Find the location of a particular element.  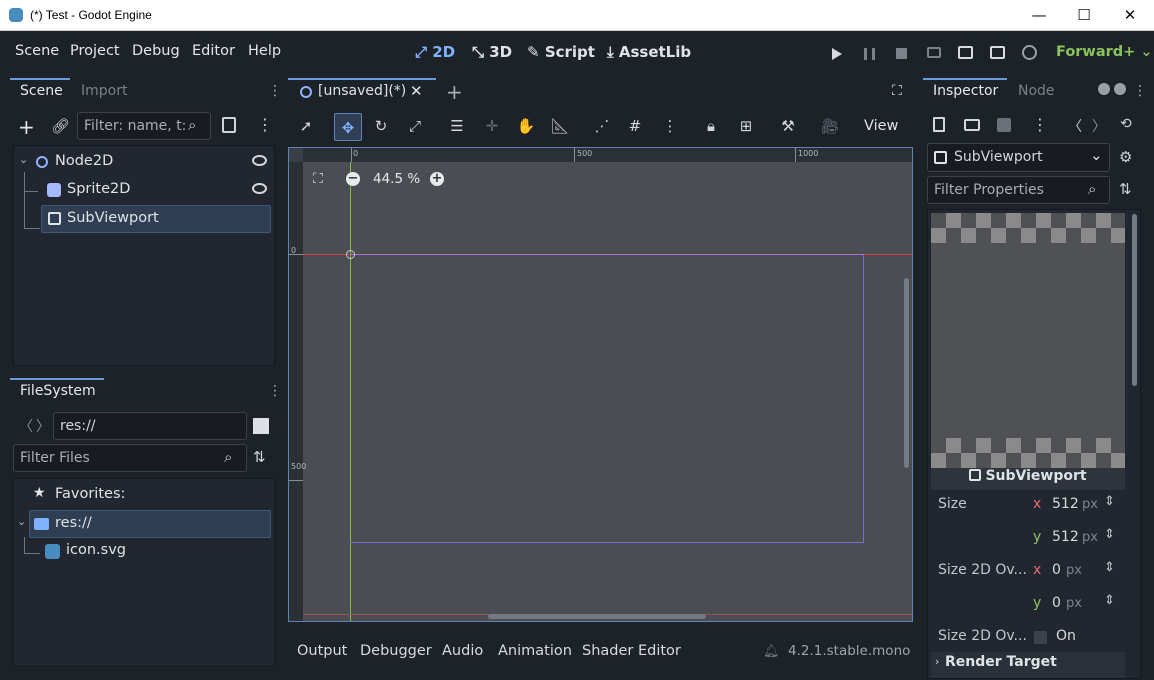

filesystem-menu-icon: ⋮ is located at coordinates (275, 391).